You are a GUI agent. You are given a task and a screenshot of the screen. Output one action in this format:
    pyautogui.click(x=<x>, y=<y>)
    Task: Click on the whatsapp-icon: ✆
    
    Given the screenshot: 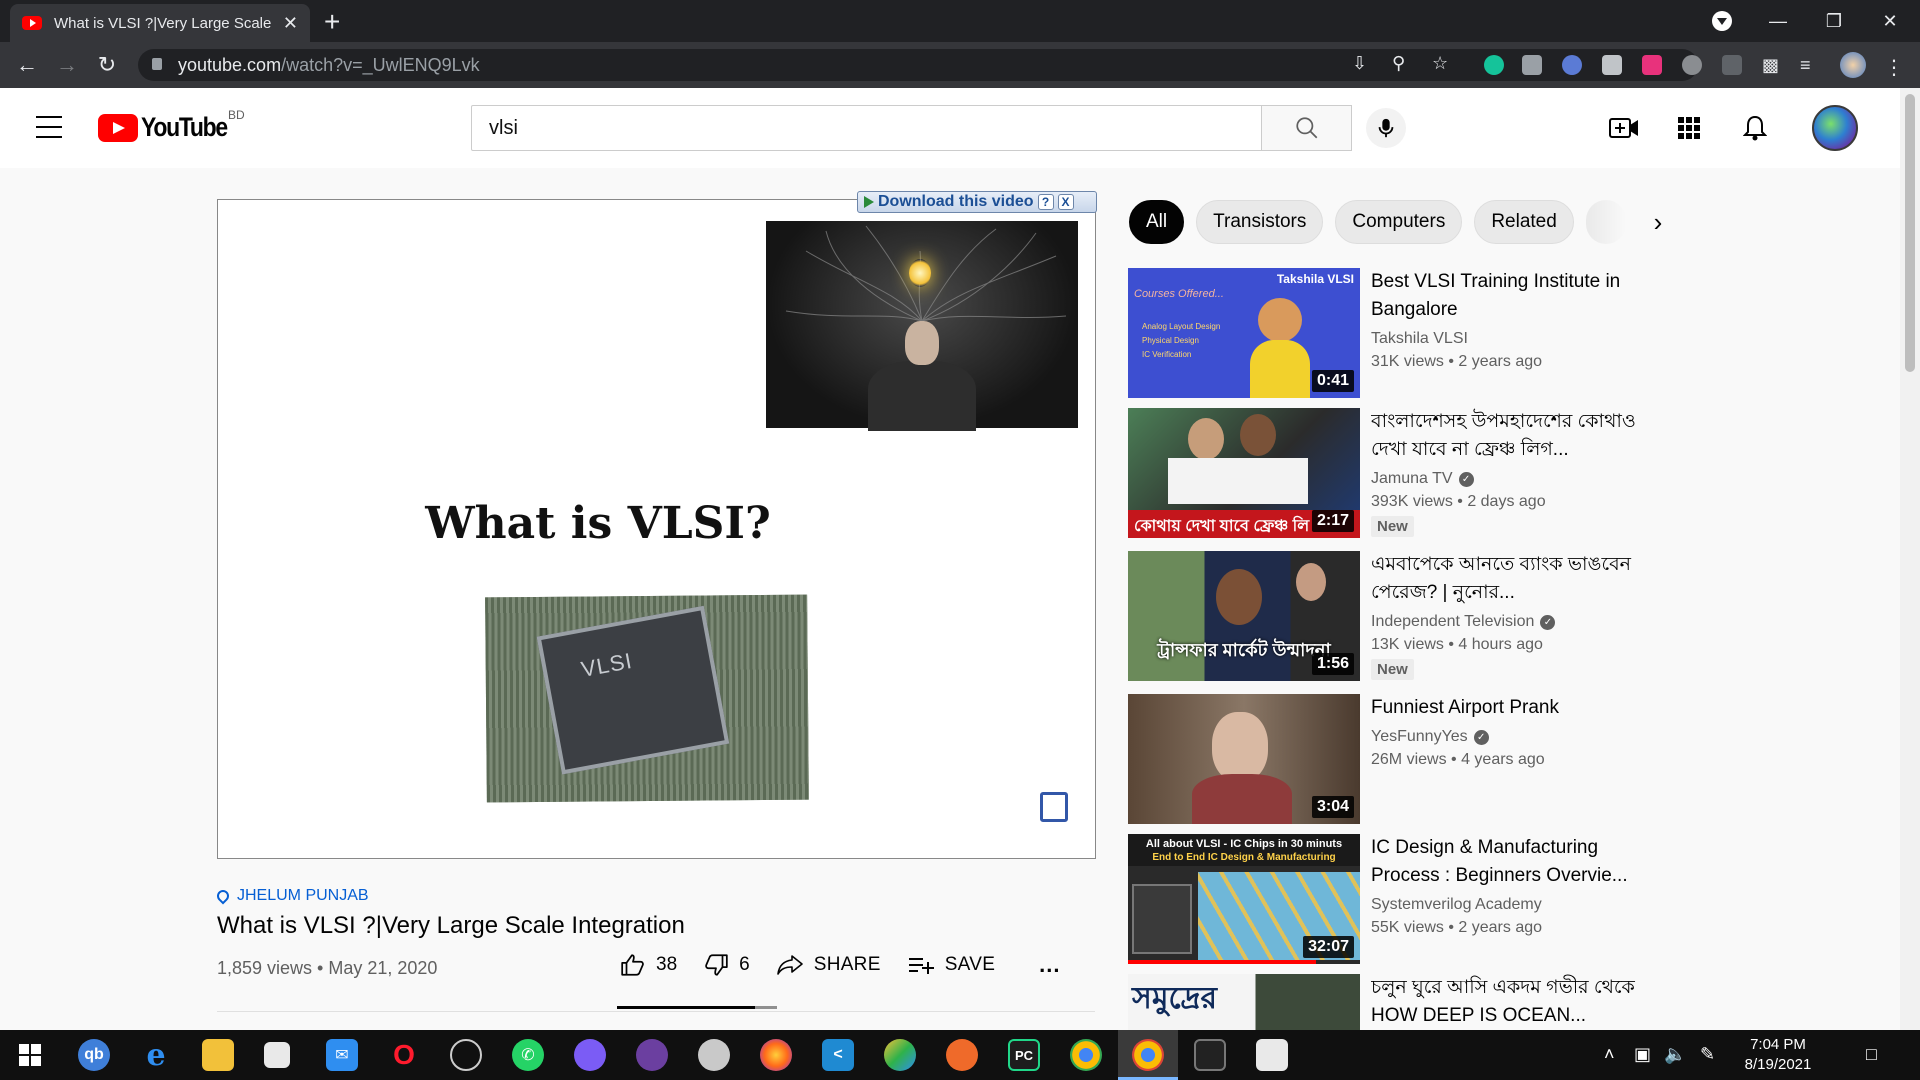 What is the action you would take?
    pyautogui.click(x=528, y=1055)
    